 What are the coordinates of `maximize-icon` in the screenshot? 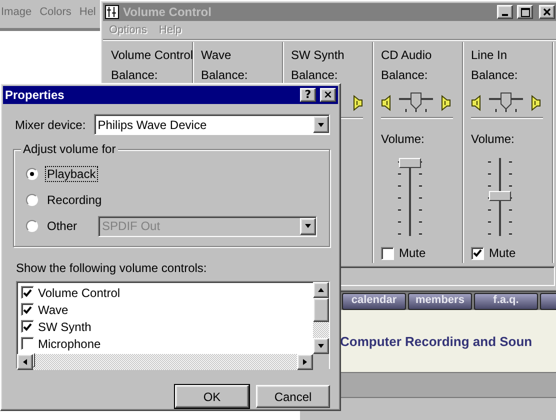 It's located at (525, 12).